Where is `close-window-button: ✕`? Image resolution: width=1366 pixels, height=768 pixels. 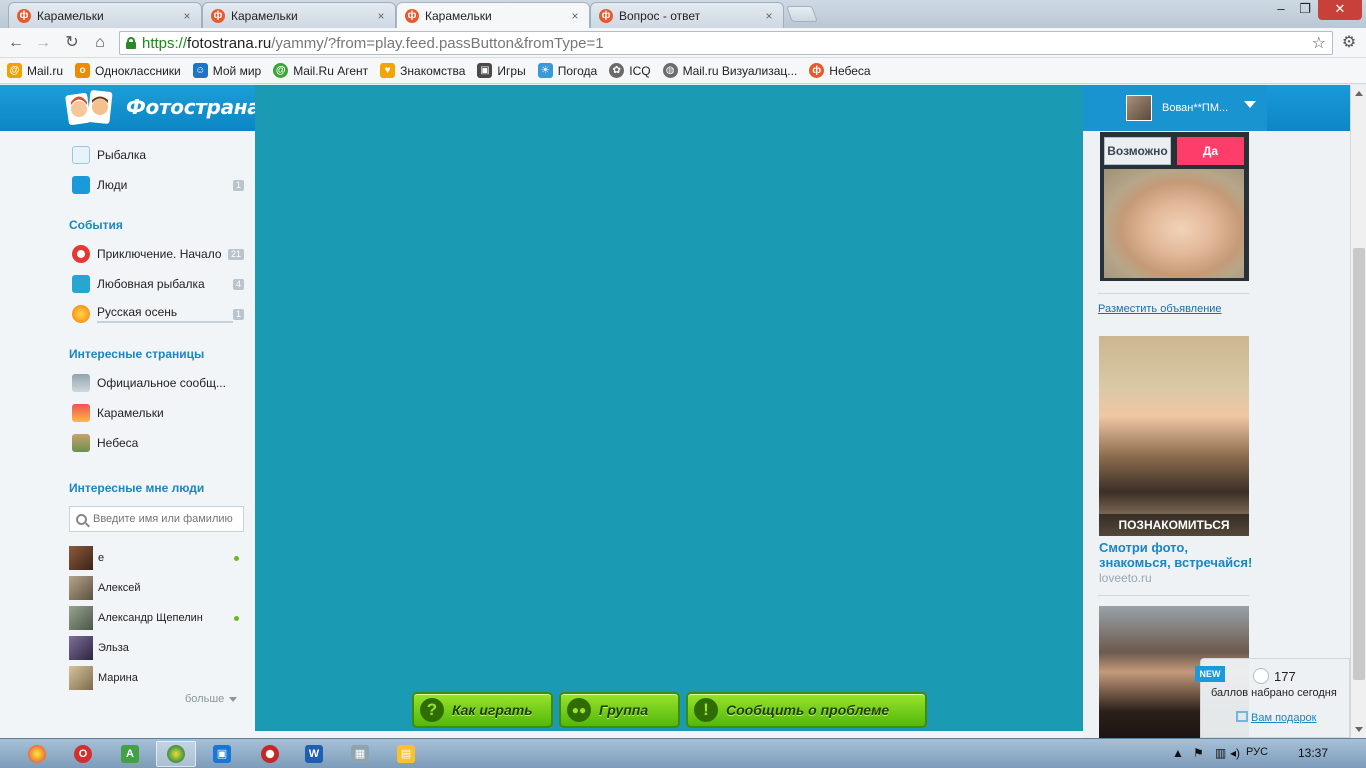 close-window-button: ✕ is located at coordinates (1340, 10).